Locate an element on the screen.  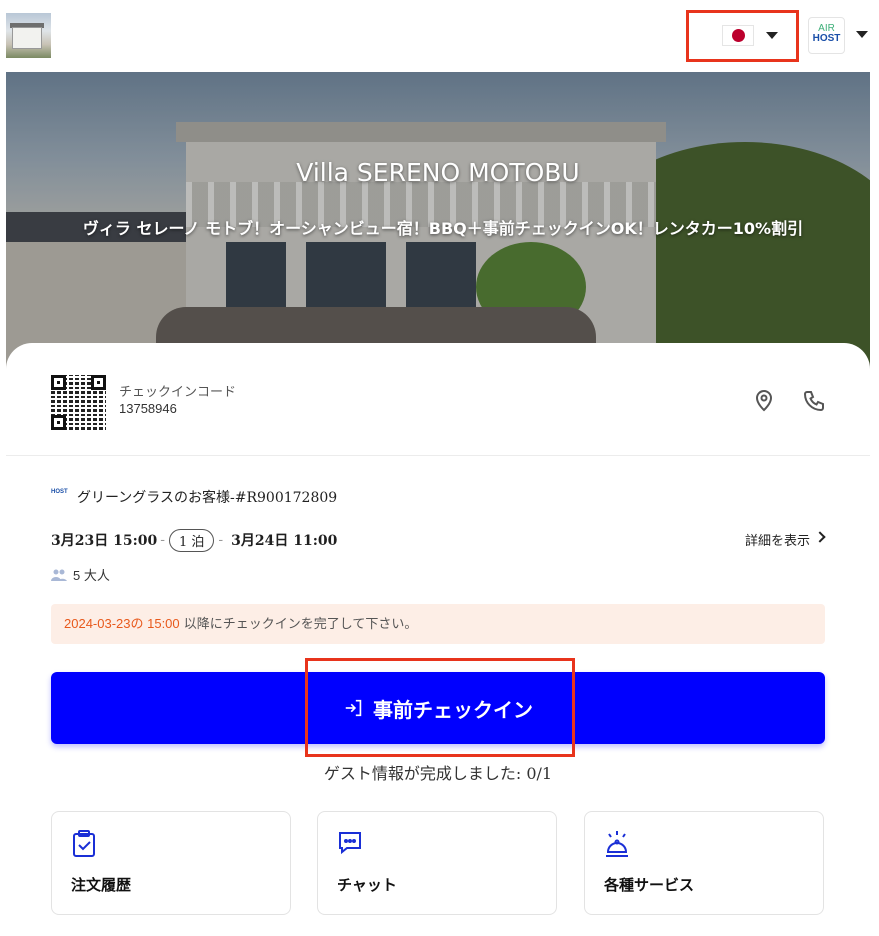
notice-datetime: 2024-03-23の 15:00 is located at coordinates (122, 623).